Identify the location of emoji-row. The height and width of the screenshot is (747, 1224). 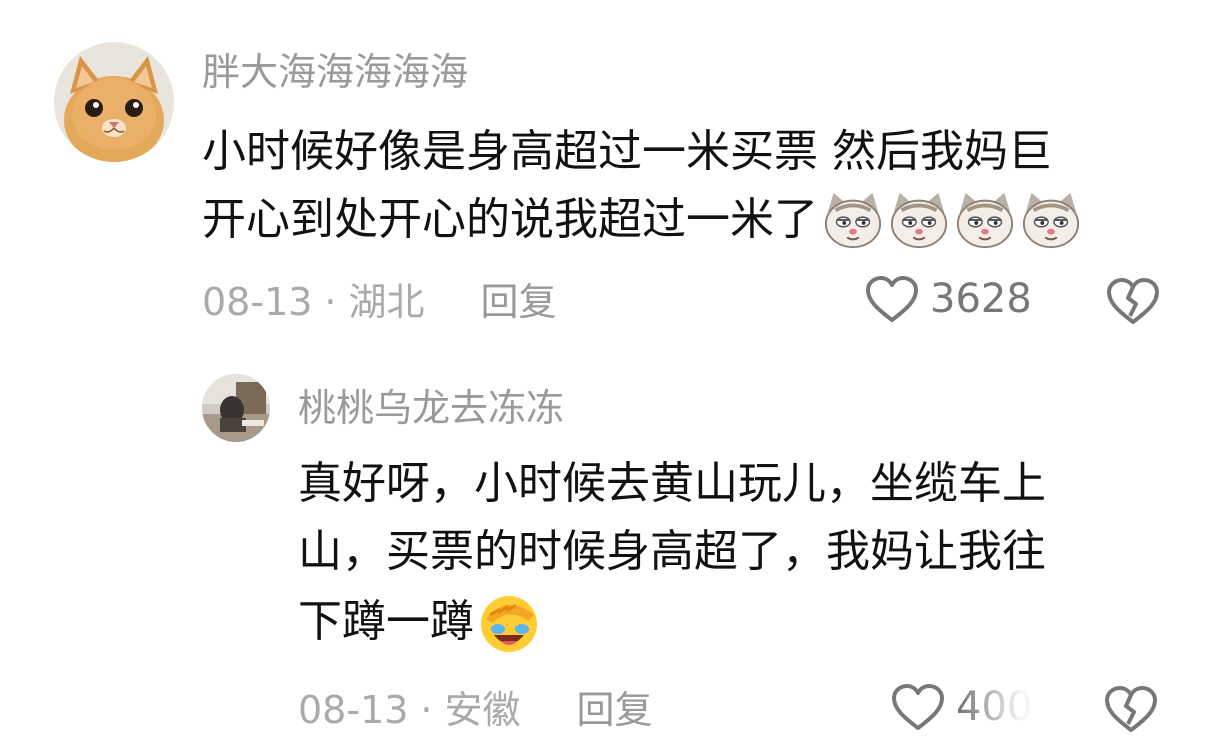
(952, 220).